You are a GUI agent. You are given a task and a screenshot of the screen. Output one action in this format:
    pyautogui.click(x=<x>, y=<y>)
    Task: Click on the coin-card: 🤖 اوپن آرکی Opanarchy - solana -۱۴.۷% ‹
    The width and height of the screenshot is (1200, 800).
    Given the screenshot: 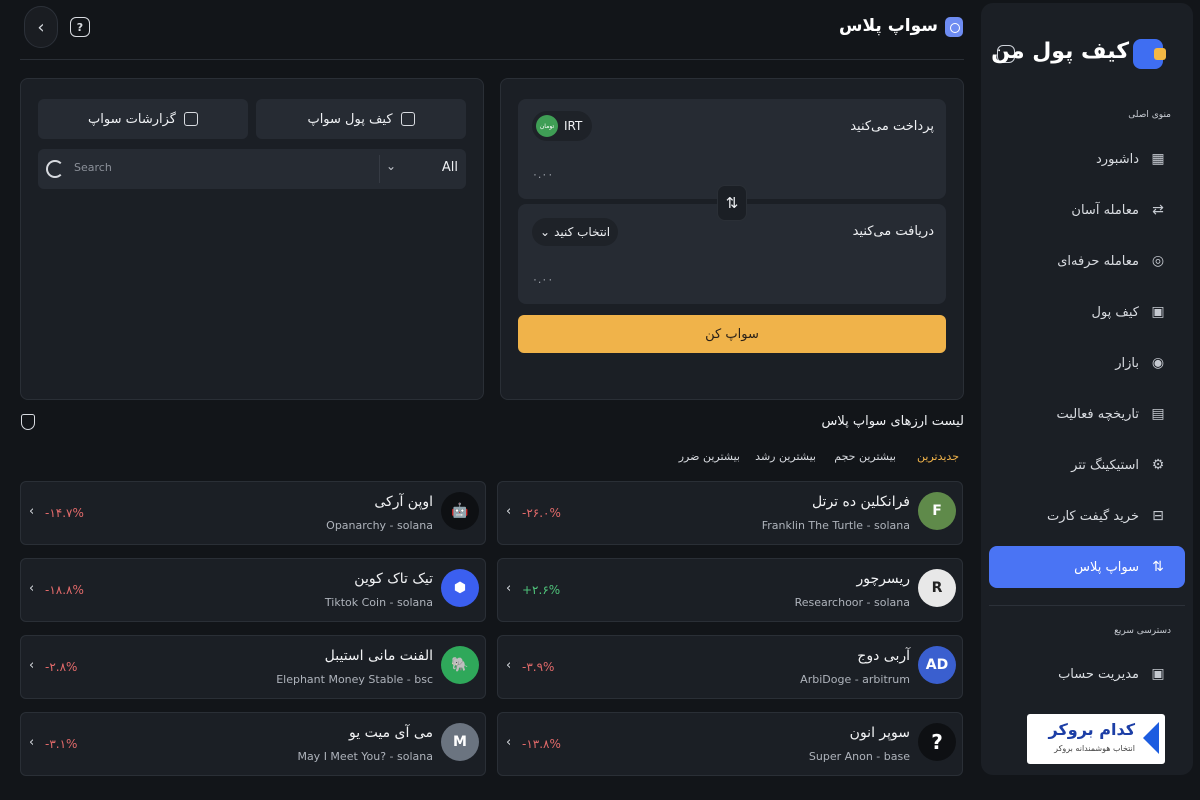 What is the action you would take?
    pyautogui.click(x=253, y=513)
    